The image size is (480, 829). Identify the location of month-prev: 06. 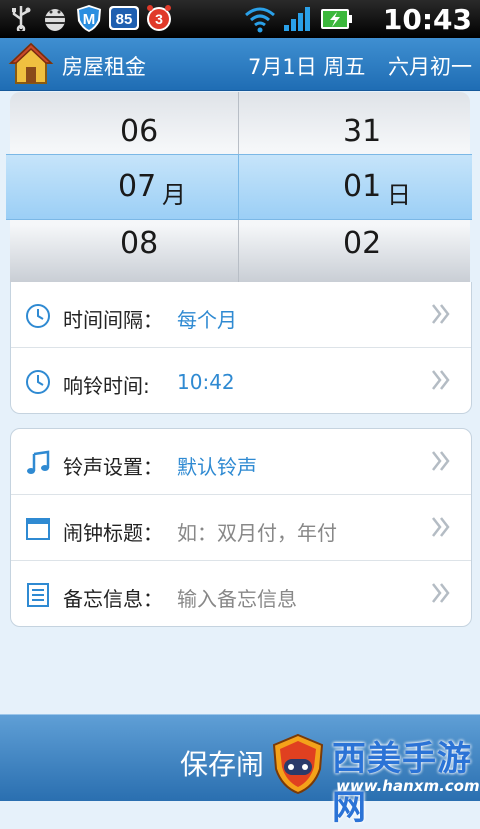
(139, 131).